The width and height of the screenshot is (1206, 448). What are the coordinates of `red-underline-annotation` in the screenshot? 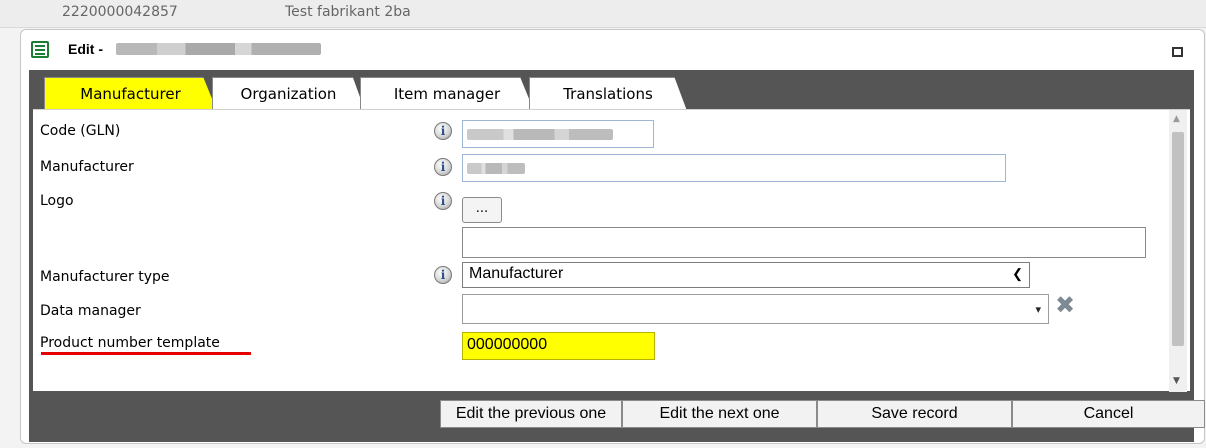 It's located at (146, 353).